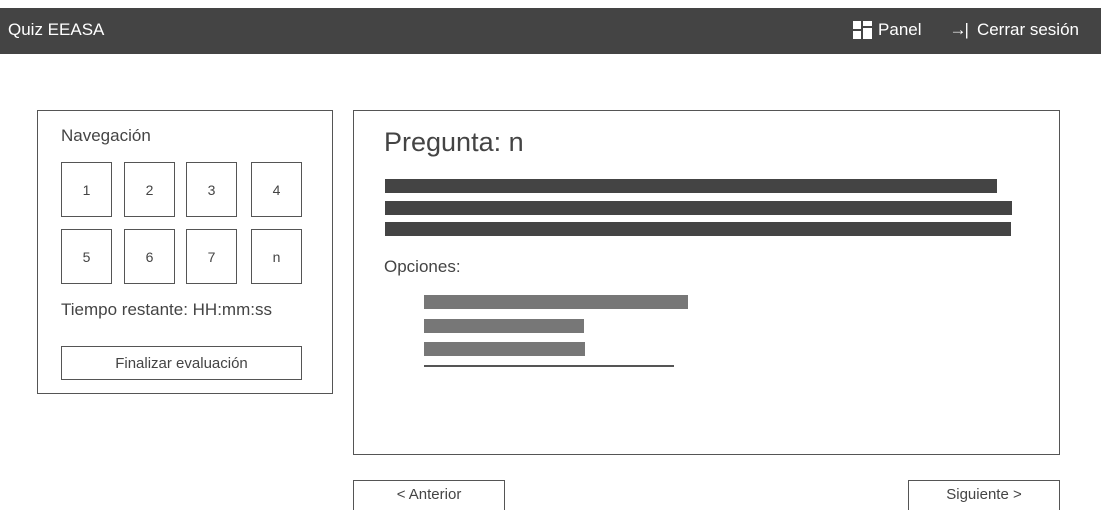  Describe the element at coordinates (959, 29) in the screenshot. I see `logout-icon: →|` at that location.